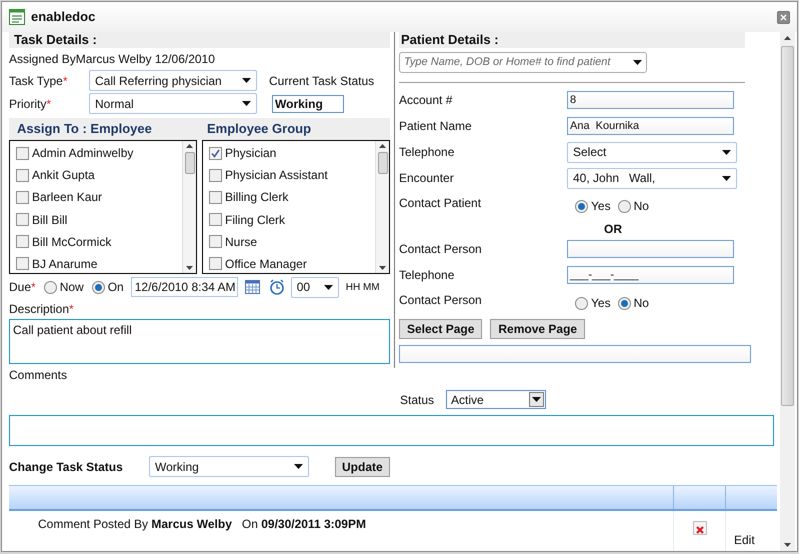 This screenshot has height=554, width=799. I want to click on list-heading: Assign To : Employee, so click(84, 129).